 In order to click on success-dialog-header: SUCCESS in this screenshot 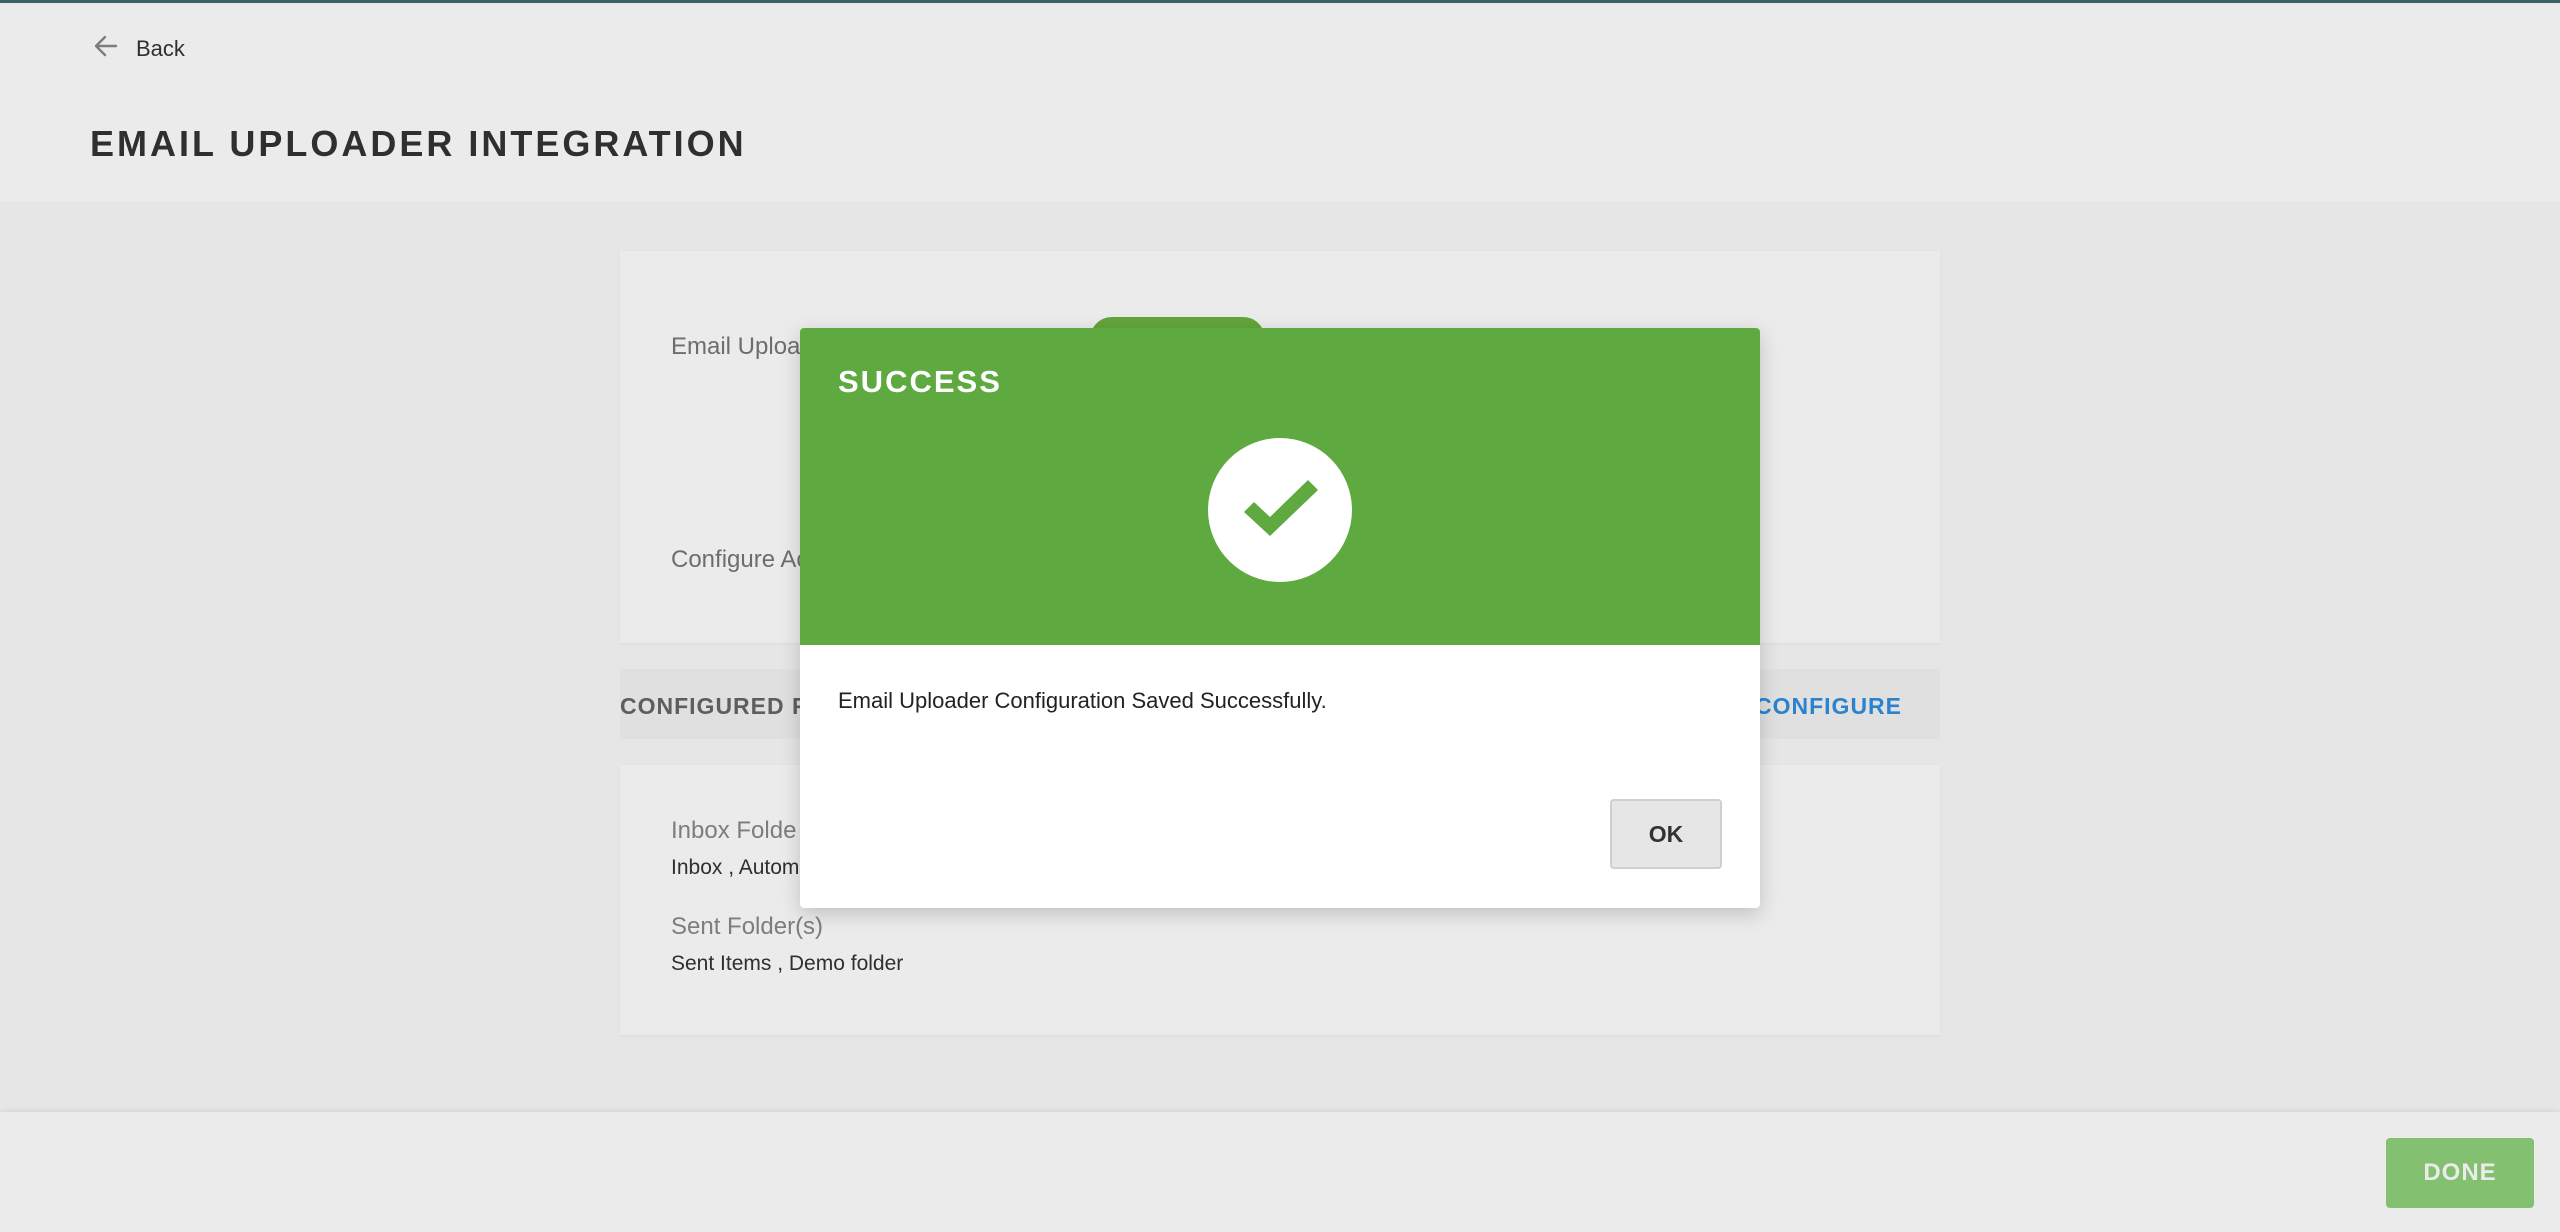, I will do `click(1280, 486)`.